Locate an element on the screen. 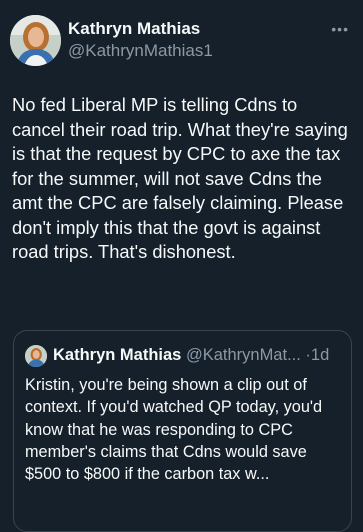 The image size is (363, 532). quoted-avatar is located at coordinates (36, 356).